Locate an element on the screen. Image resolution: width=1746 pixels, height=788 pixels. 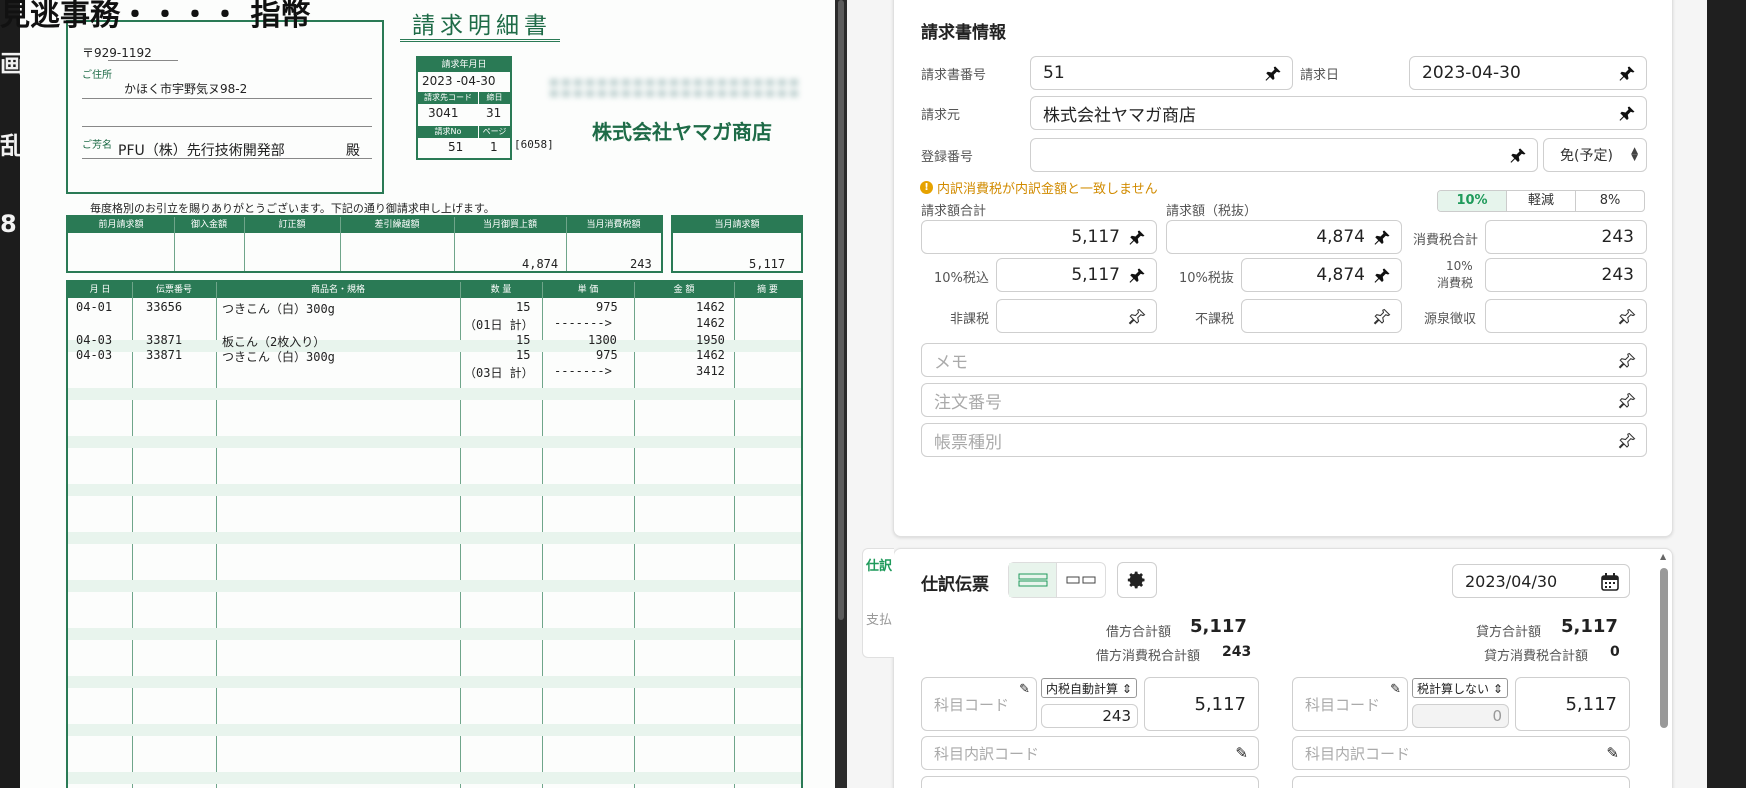
calendar-icon is located at coordinates (1610, 584).